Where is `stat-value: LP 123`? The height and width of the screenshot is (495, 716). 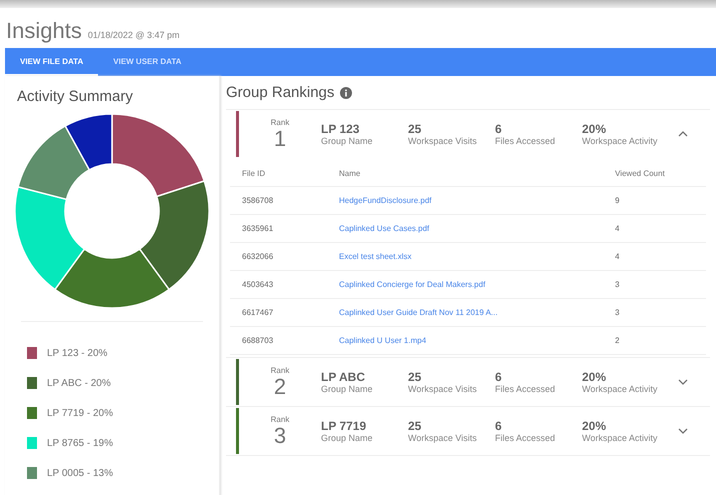 stat-value: LP 123 is located at coordinates (340, 129).